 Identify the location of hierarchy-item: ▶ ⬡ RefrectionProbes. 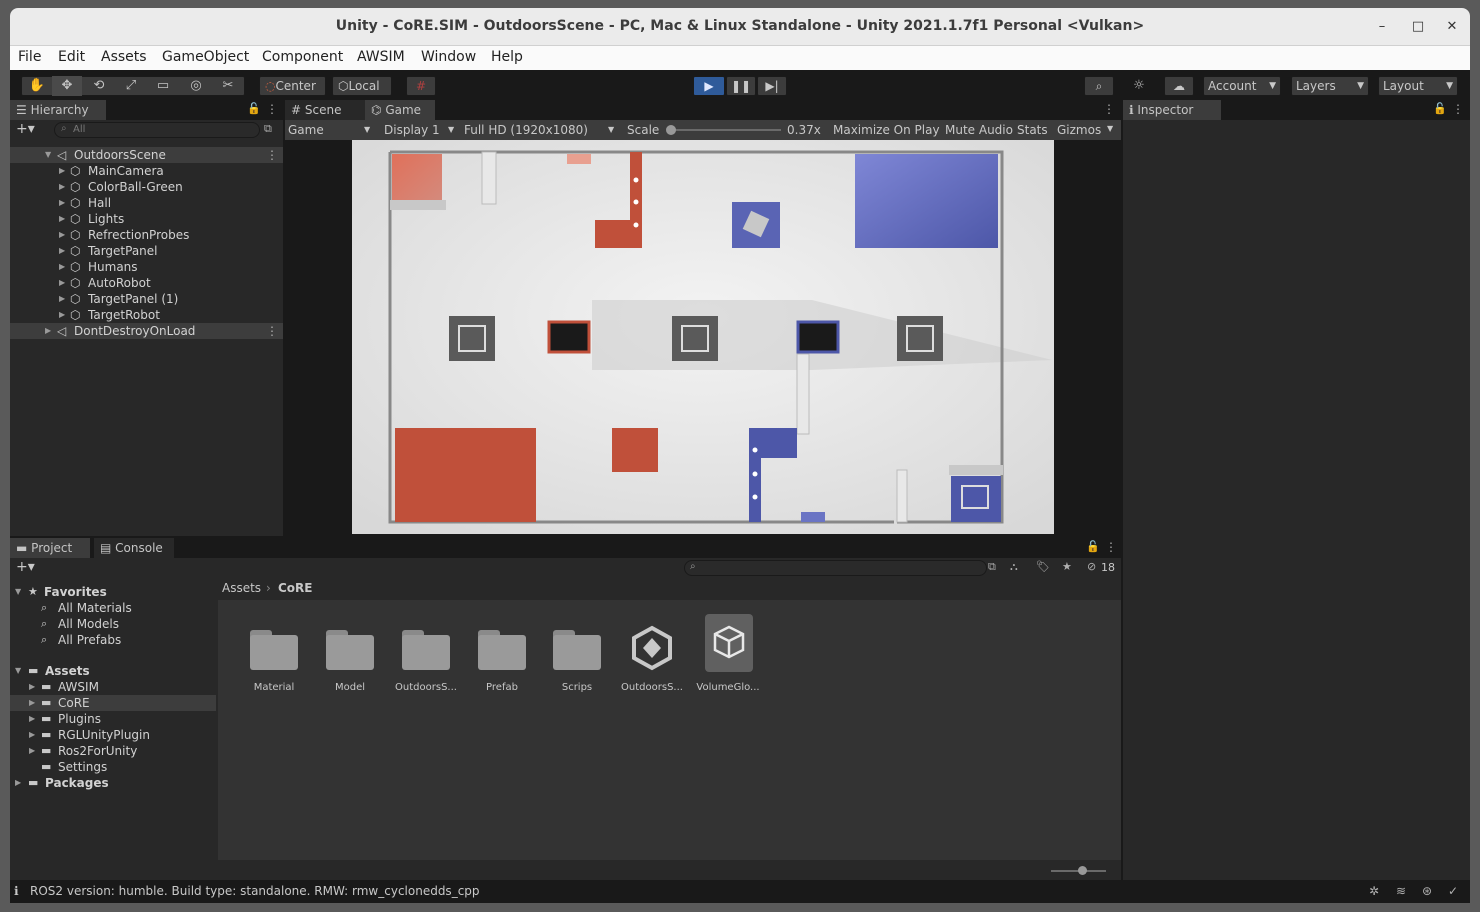
(146, 235).